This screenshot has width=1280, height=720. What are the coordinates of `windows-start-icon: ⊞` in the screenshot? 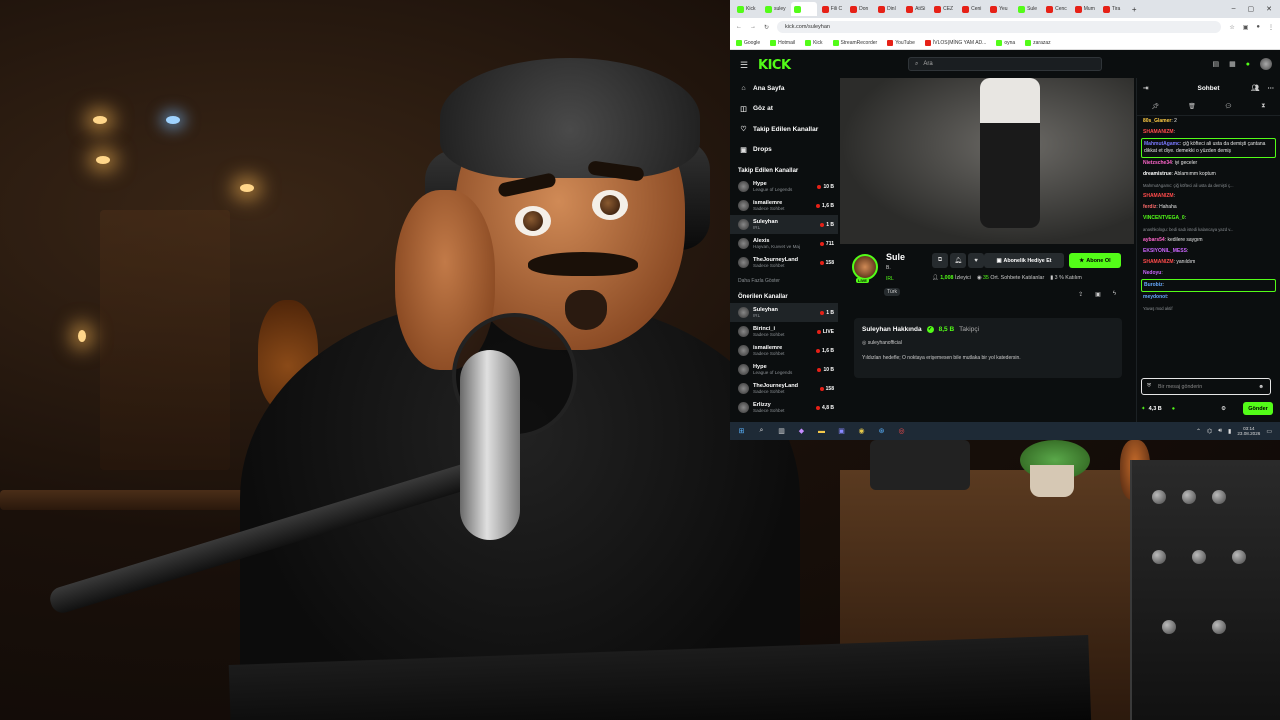 It's located at (741, 431).